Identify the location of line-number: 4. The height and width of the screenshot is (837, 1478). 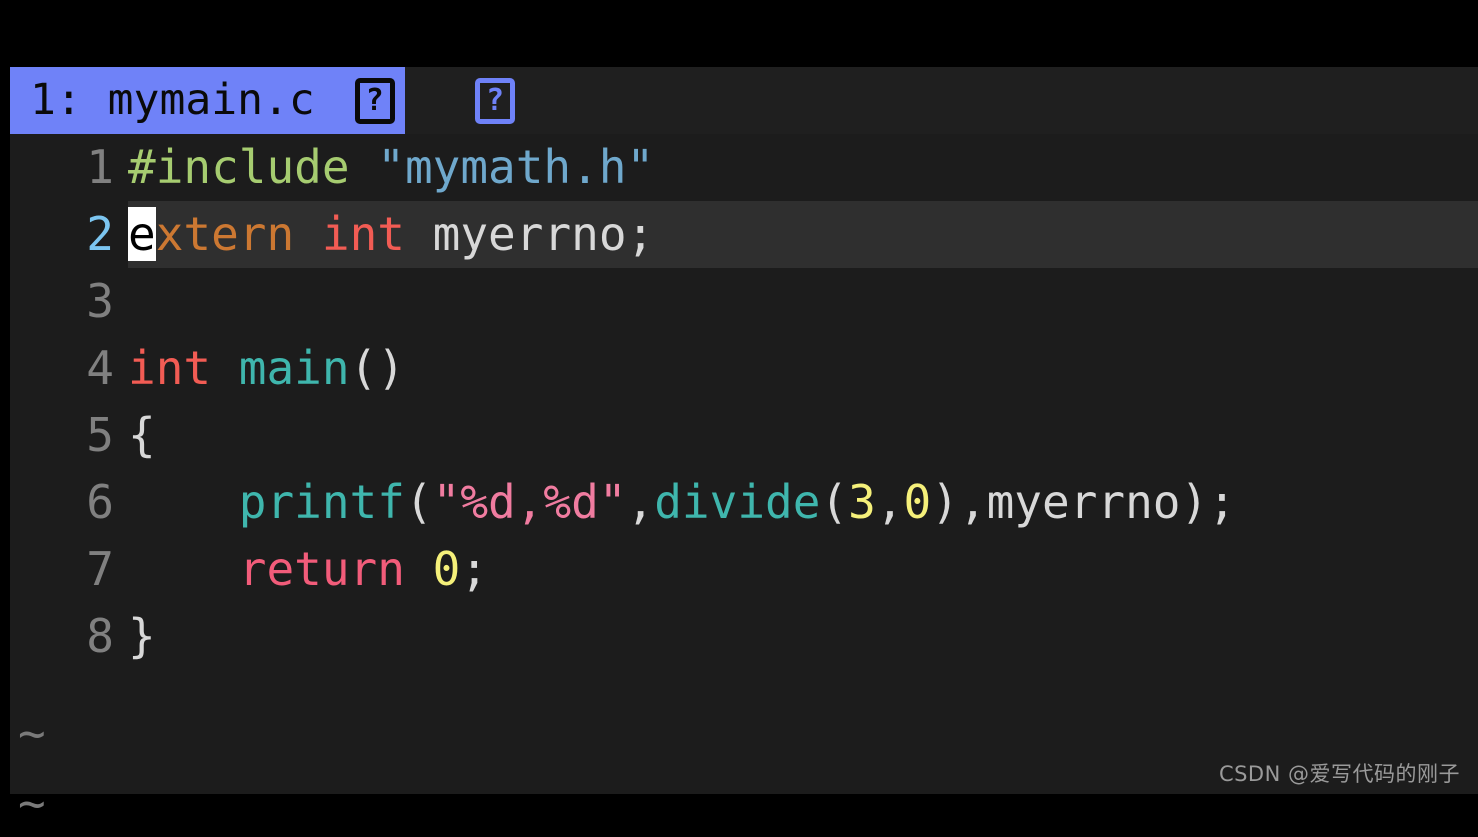
(100, 368).